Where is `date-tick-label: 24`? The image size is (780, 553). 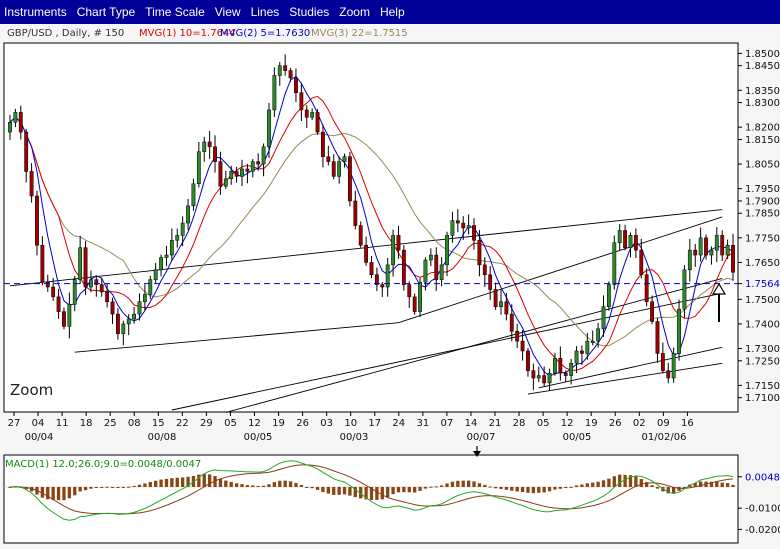
date-tick-label: 24 is located at coordinates (398, 423).